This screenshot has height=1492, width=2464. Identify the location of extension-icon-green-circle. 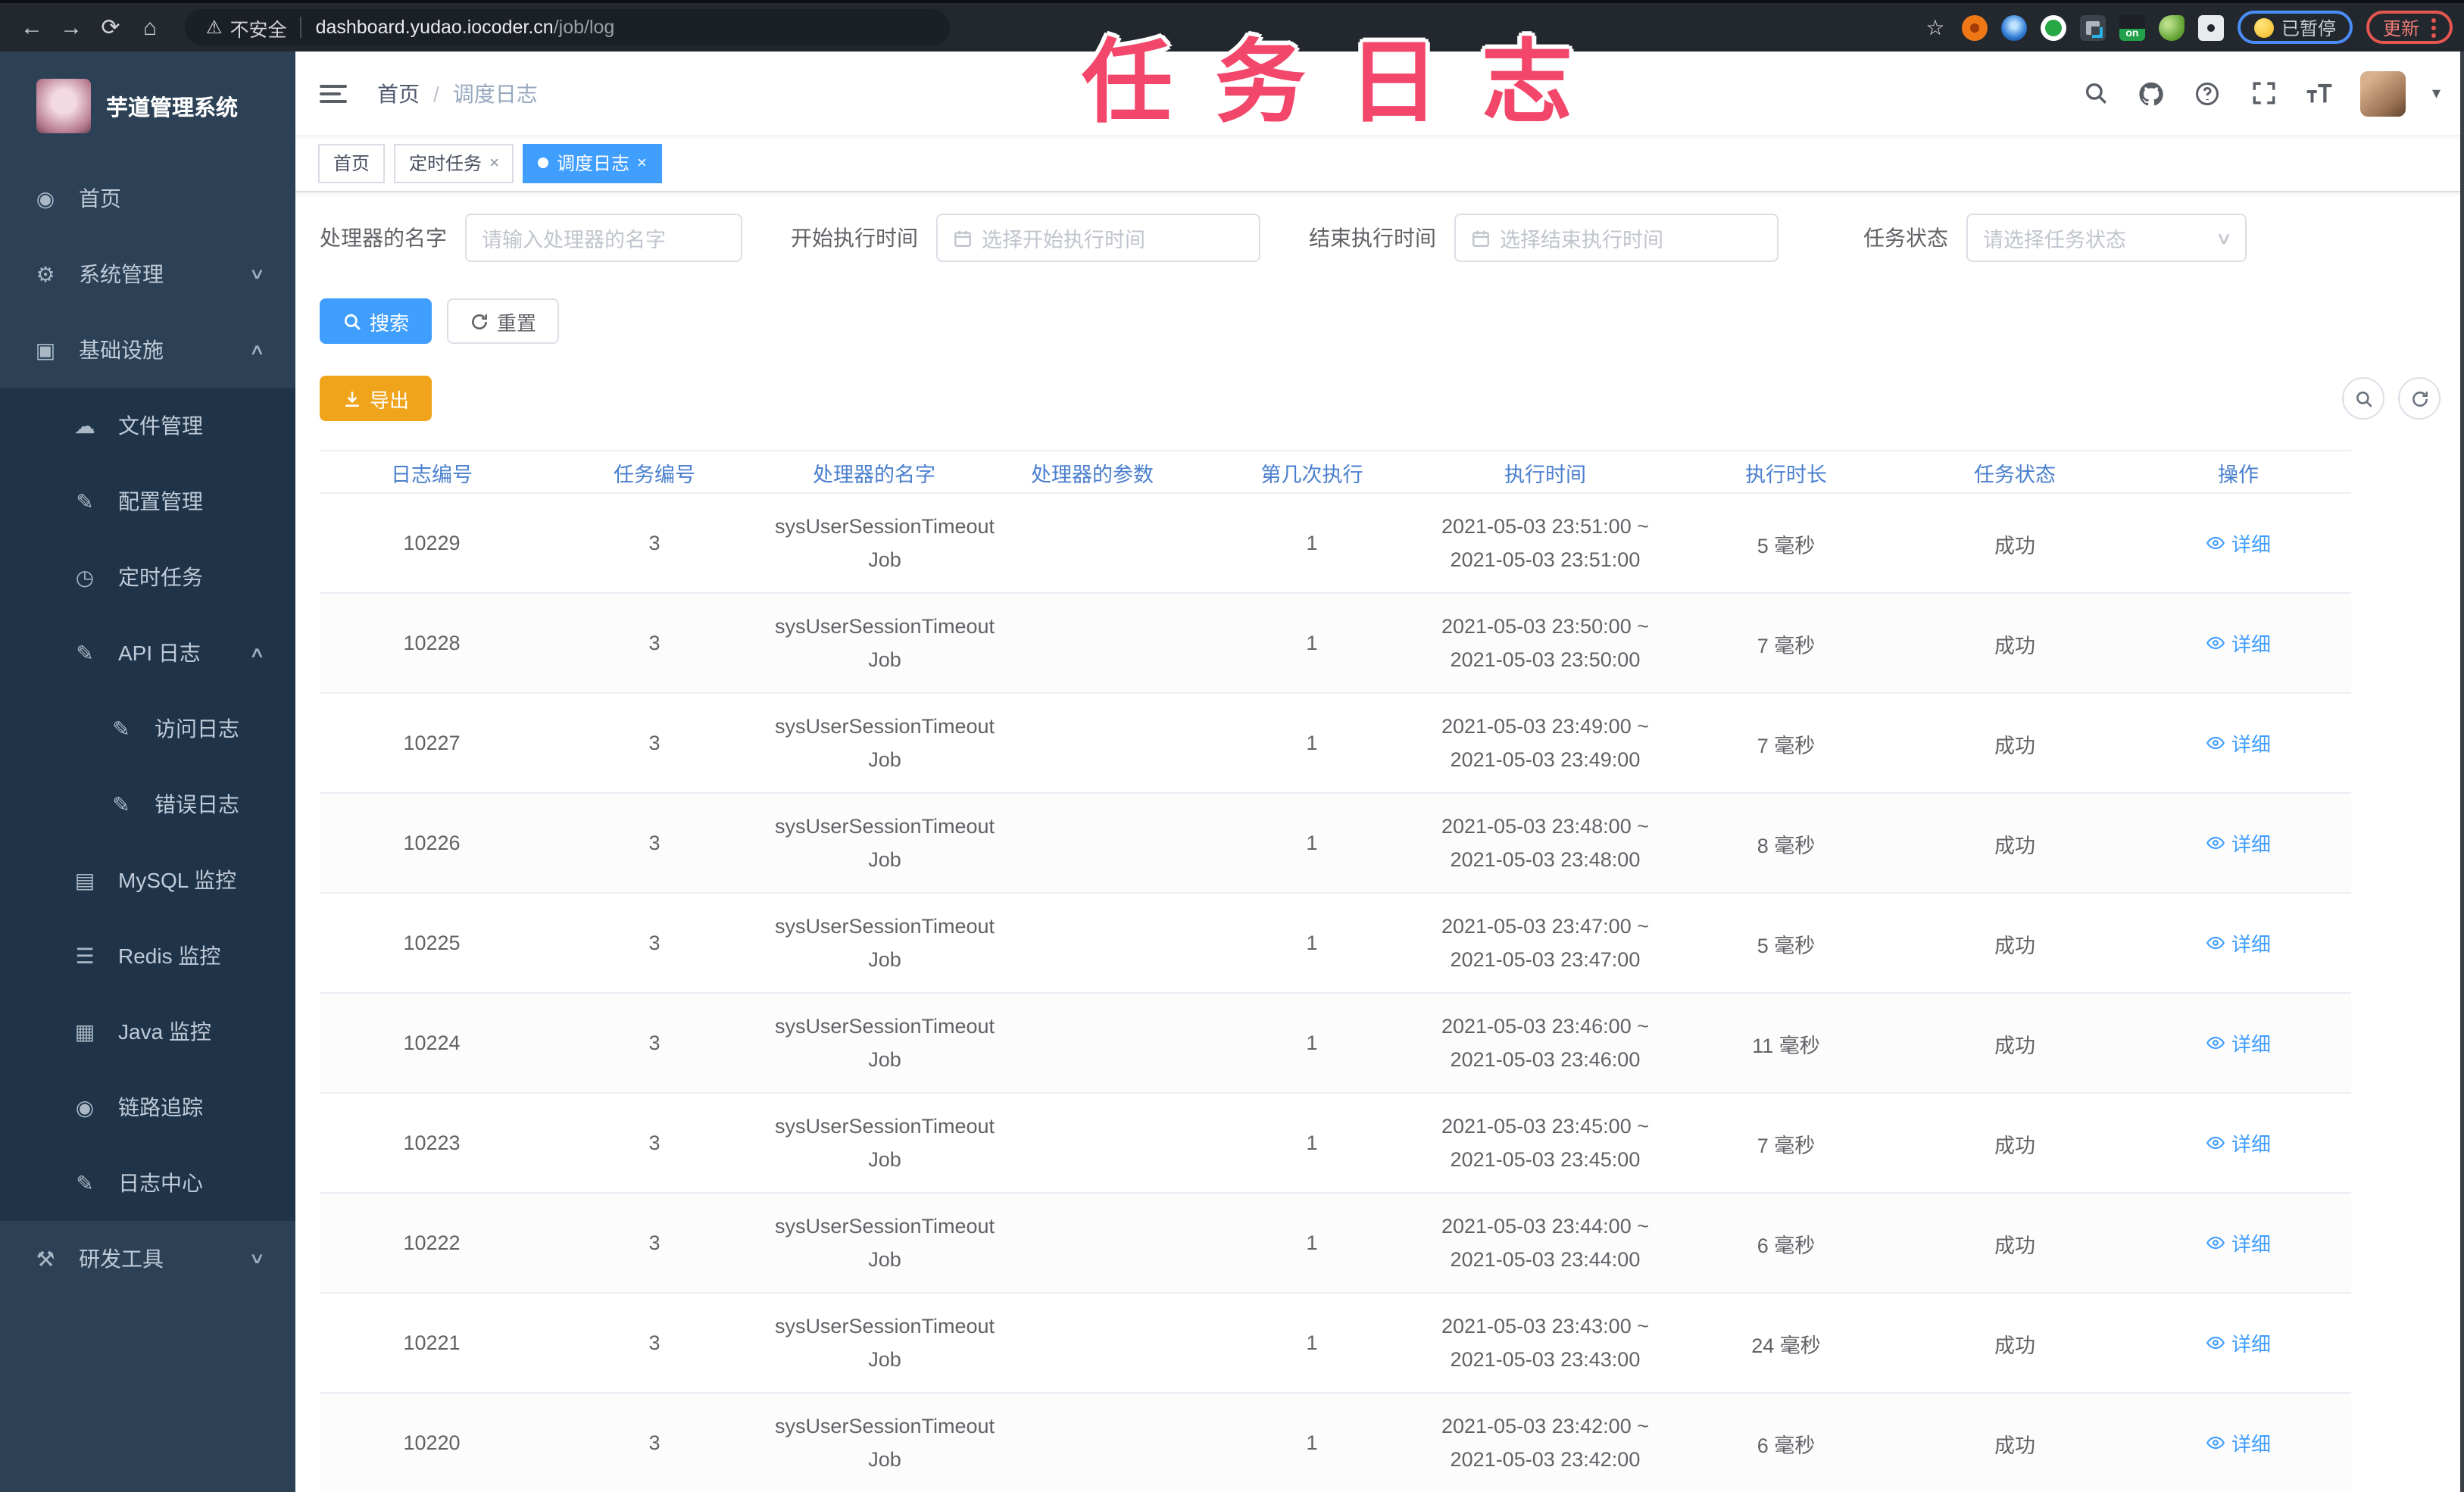
(2053, 27).